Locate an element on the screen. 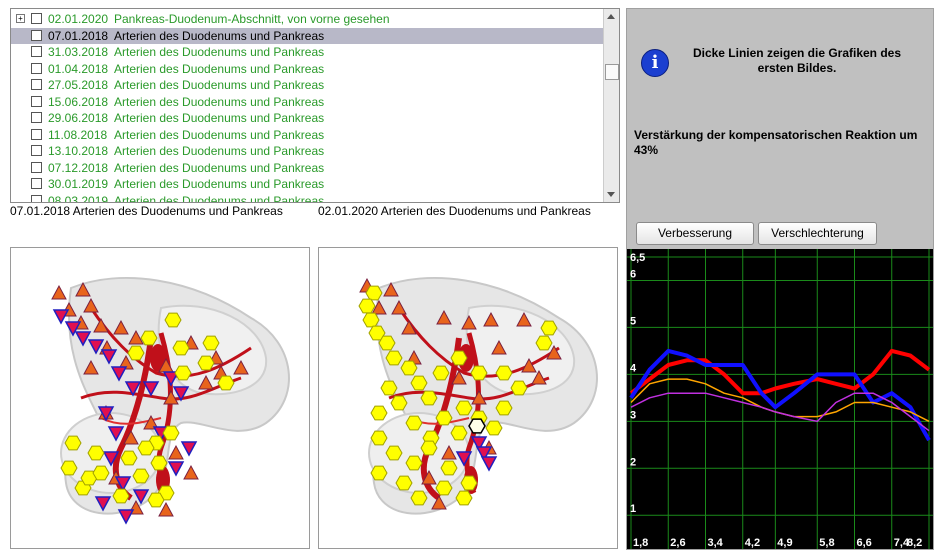 This screenshot has width=940, height=556. item-date: 01.04.2018 is located at coordinates (78, 68).